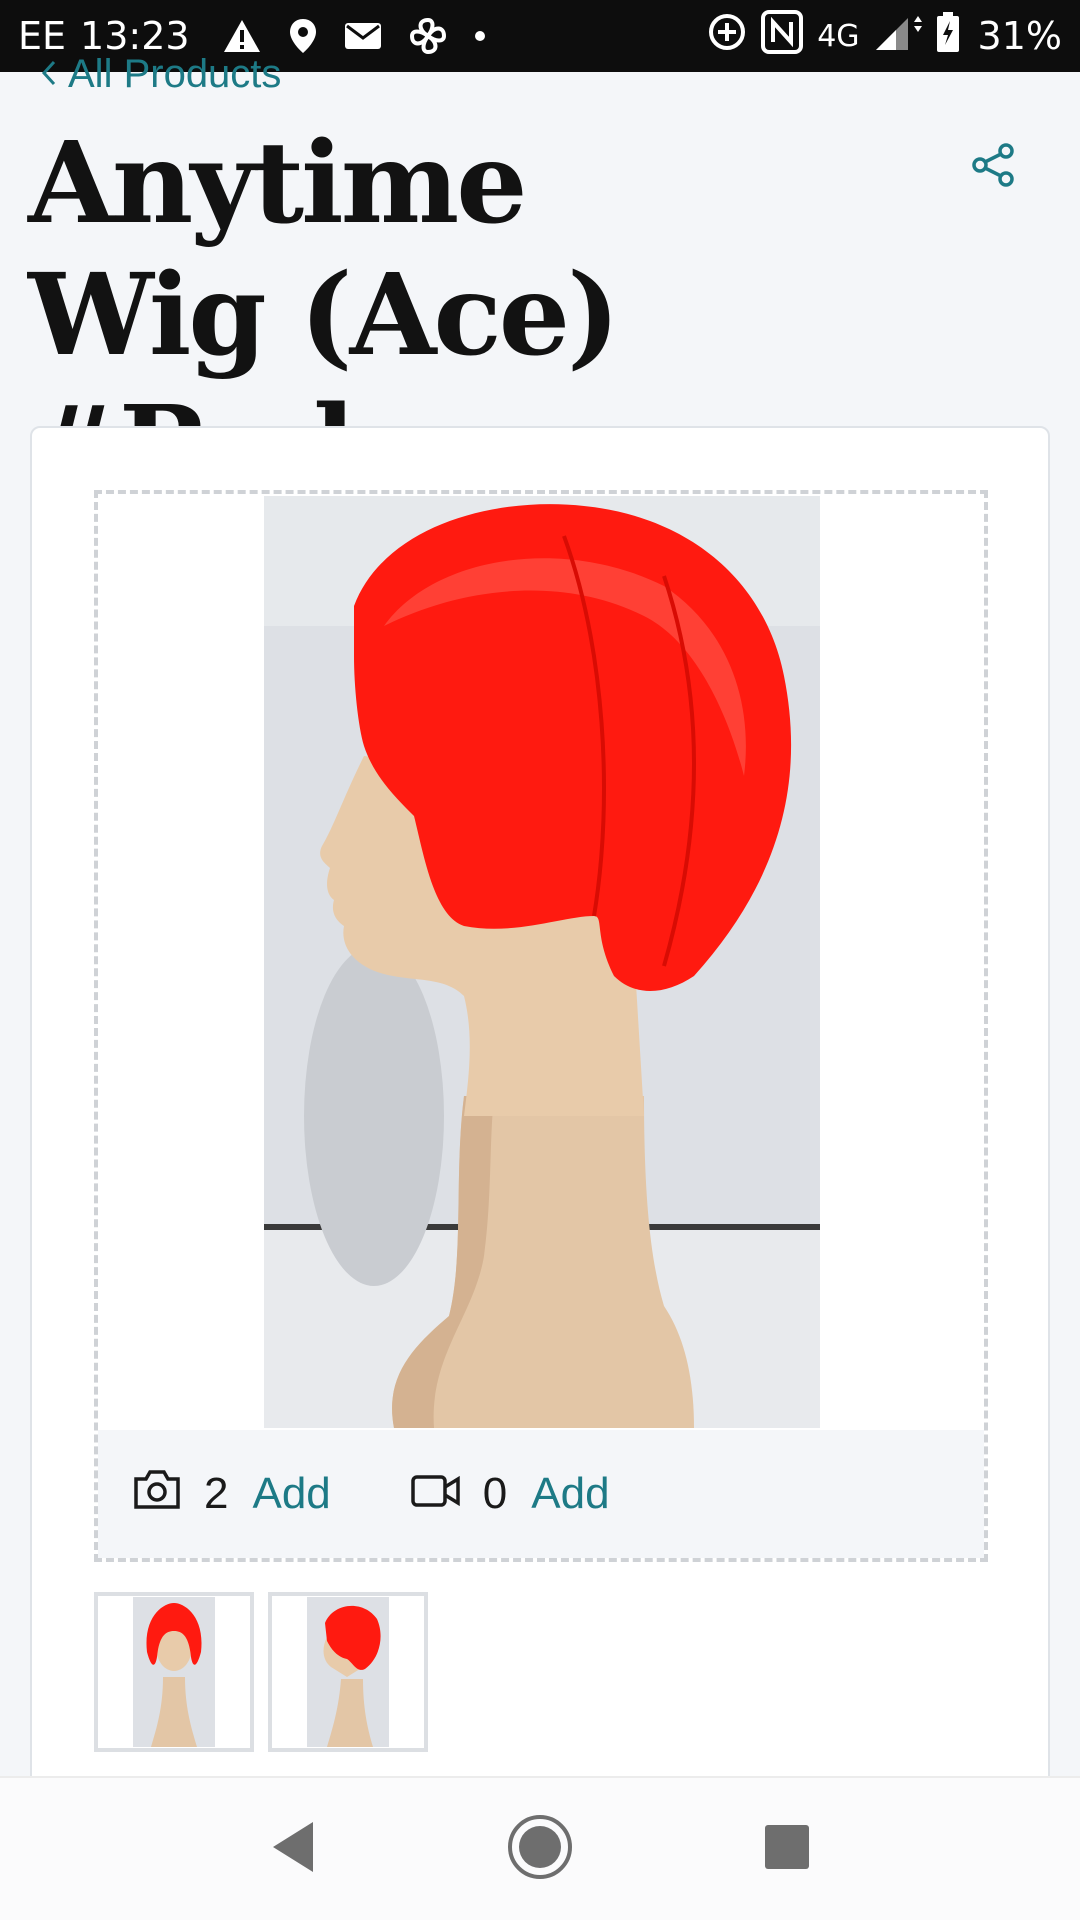  What do you see at coordinates (363, 36) in the screenshot?
I see `mail-icon` at bounding box center [363, 36].